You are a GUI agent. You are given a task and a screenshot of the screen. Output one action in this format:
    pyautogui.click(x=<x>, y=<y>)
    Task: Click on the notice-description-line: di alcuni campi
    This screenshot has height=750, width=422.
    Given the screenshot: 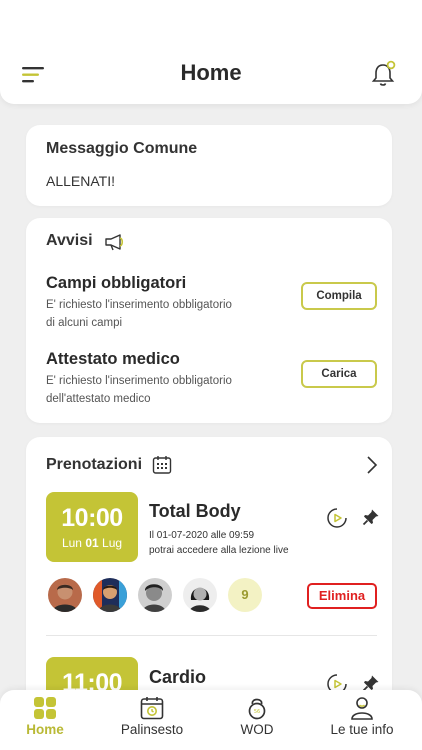 What is the action you would take?
    pyautogui.click(x=84, y=323)
    